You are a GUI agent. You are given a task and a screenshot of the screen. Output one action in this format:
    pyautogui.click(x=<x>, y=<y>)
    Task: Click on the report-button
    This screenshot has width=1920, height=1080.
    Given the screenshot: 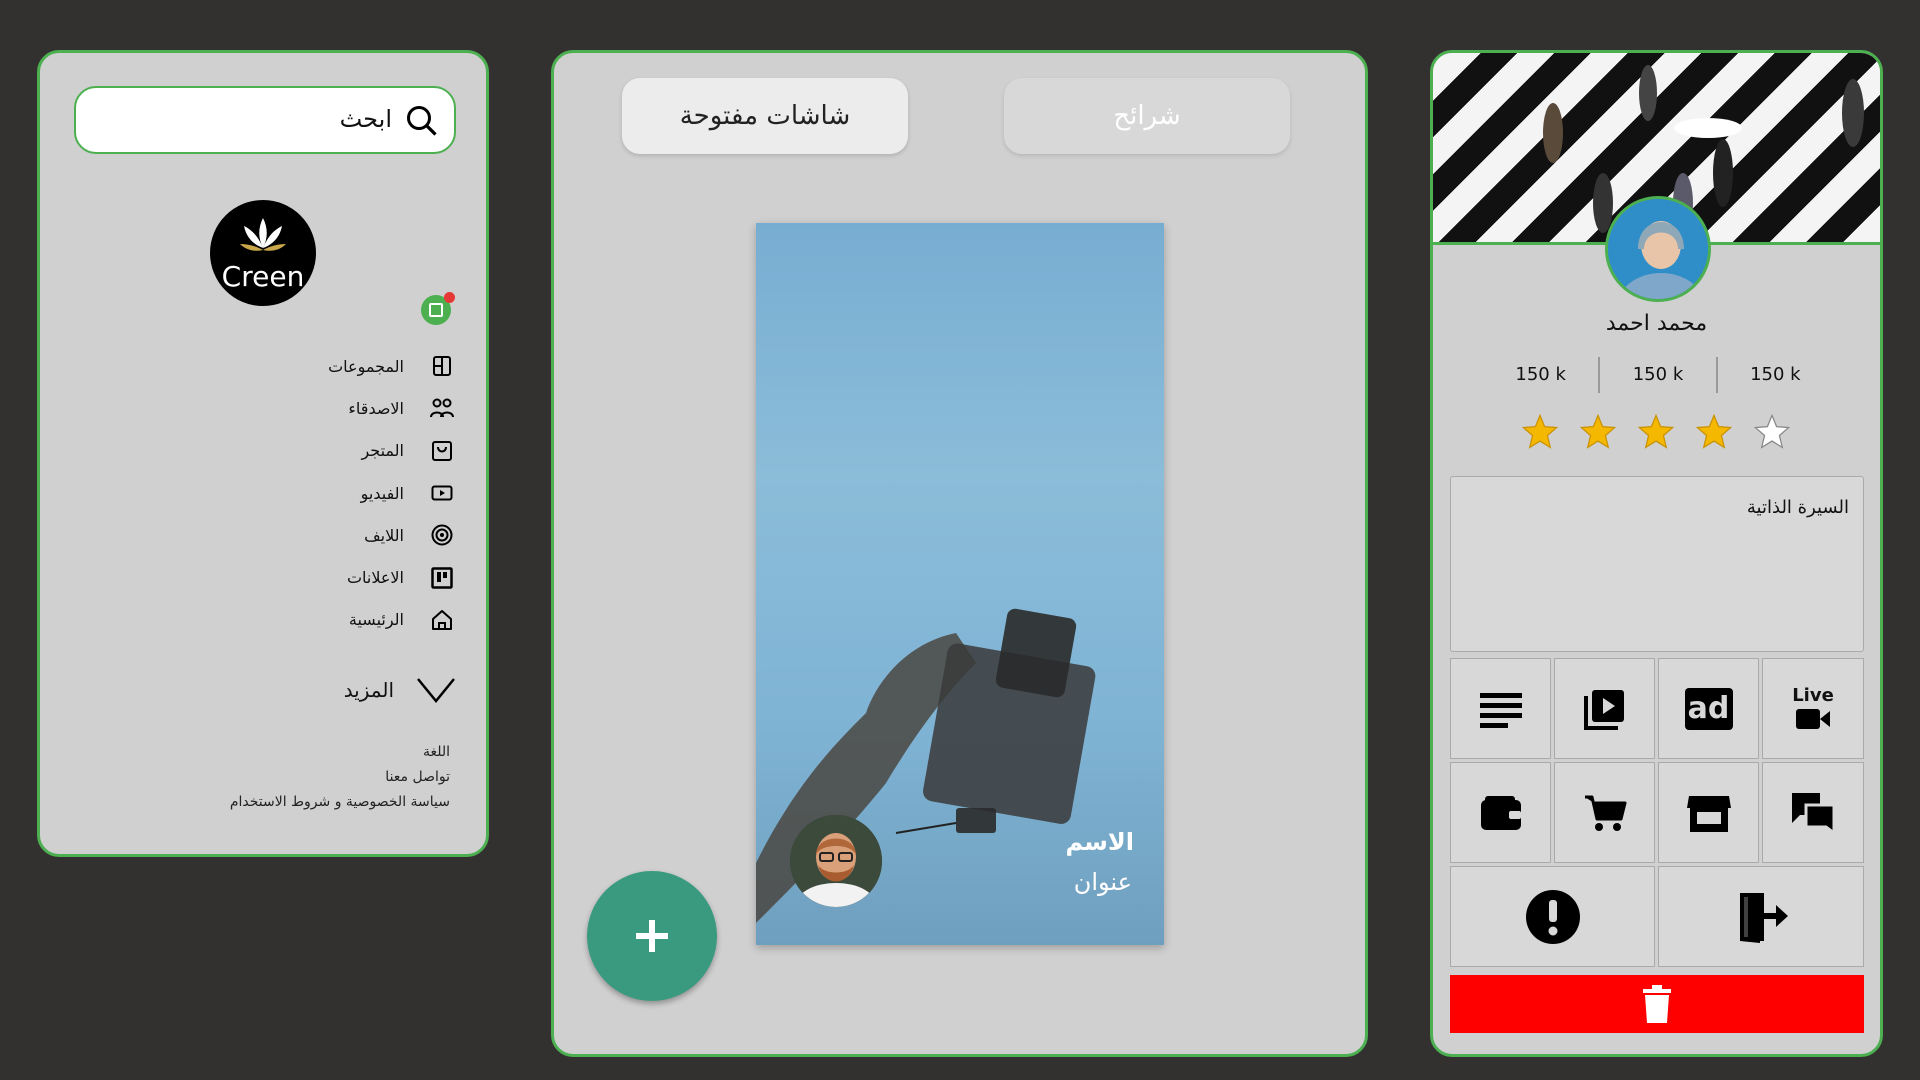 What is the action you would take?
    pyautogui.click(x=1552, y=916)
    